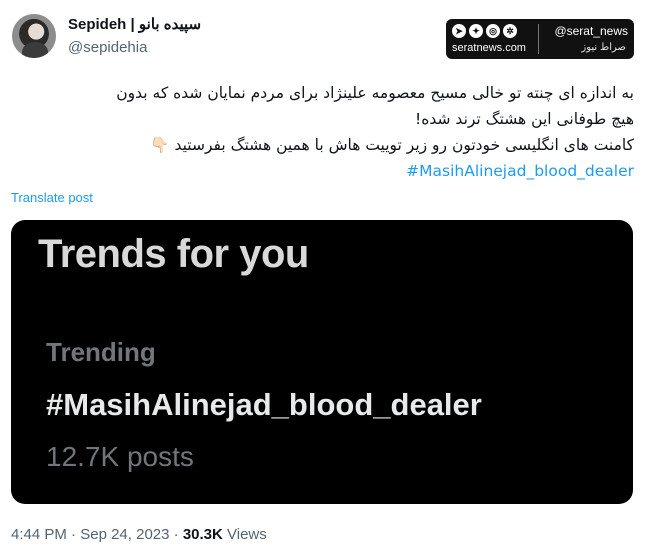 This screenshot has height=557, width=655. I want to click on pointing-down-icon: 👇🏻, so click(160, 145).